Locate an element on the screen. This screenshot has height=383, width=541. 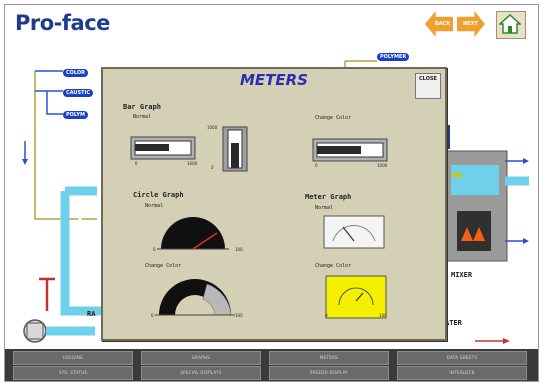
home-button is located at coordinates (511, 25).